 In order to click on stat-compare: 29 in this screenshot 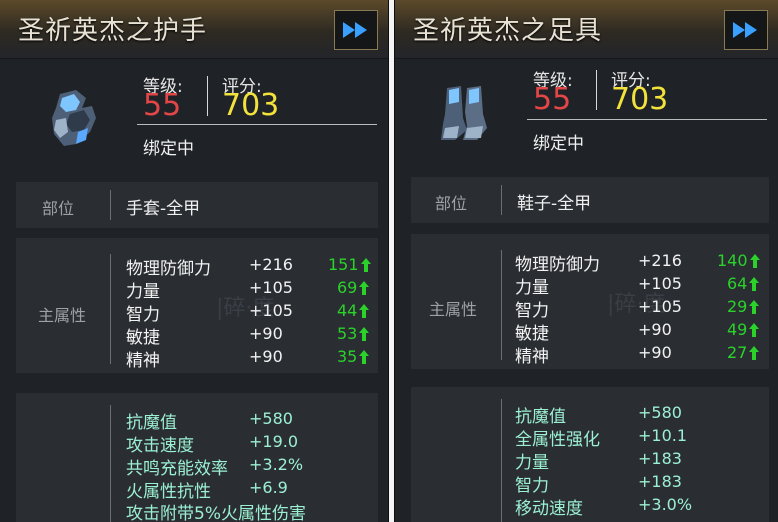, I will do `click(743, 306)`.